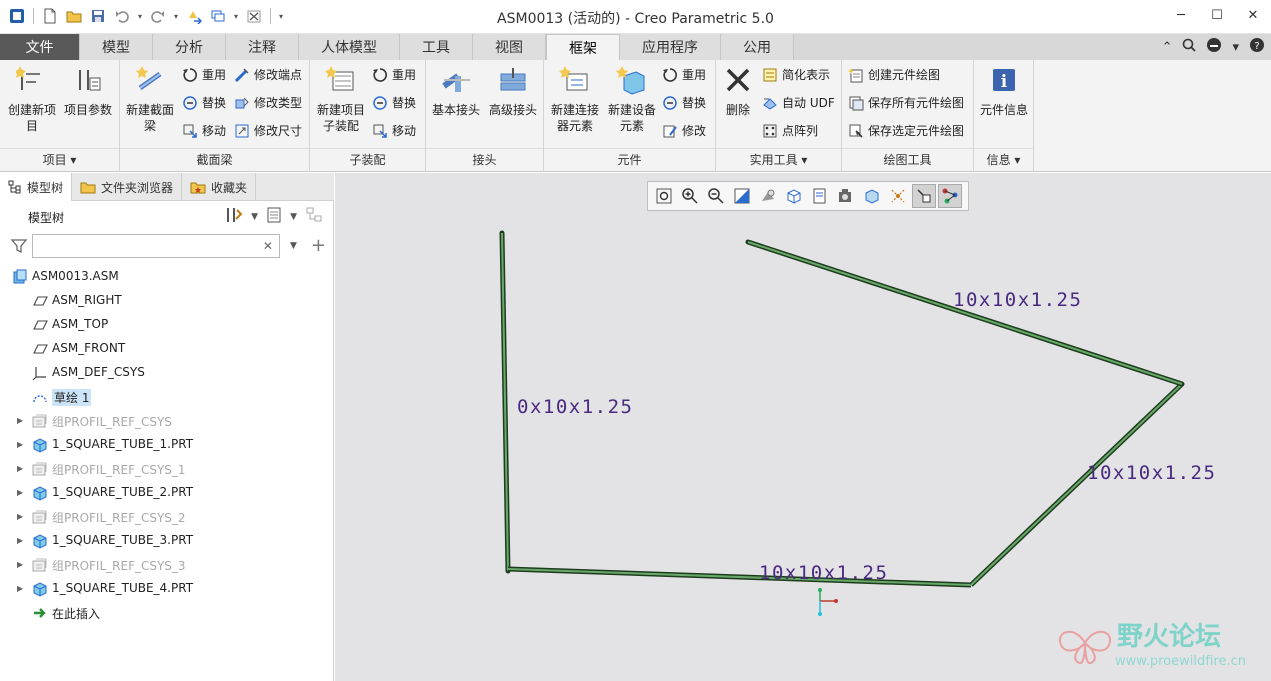 The image size is (1271, 681). Describe the element at coordinates (167, 397) in the screenshot. I see `tree-item: 草绘 1` at that location.